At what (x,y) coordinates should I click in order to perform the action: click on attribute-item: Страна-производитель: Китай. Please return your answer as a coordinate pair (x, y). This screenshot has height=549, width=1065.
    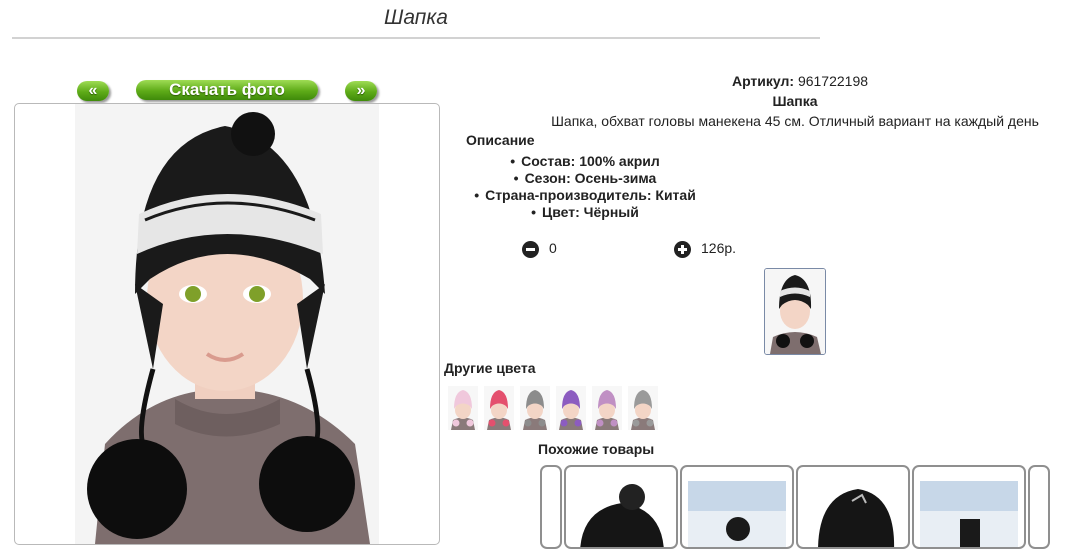
    Looking at the image, I should click on (585, 195).